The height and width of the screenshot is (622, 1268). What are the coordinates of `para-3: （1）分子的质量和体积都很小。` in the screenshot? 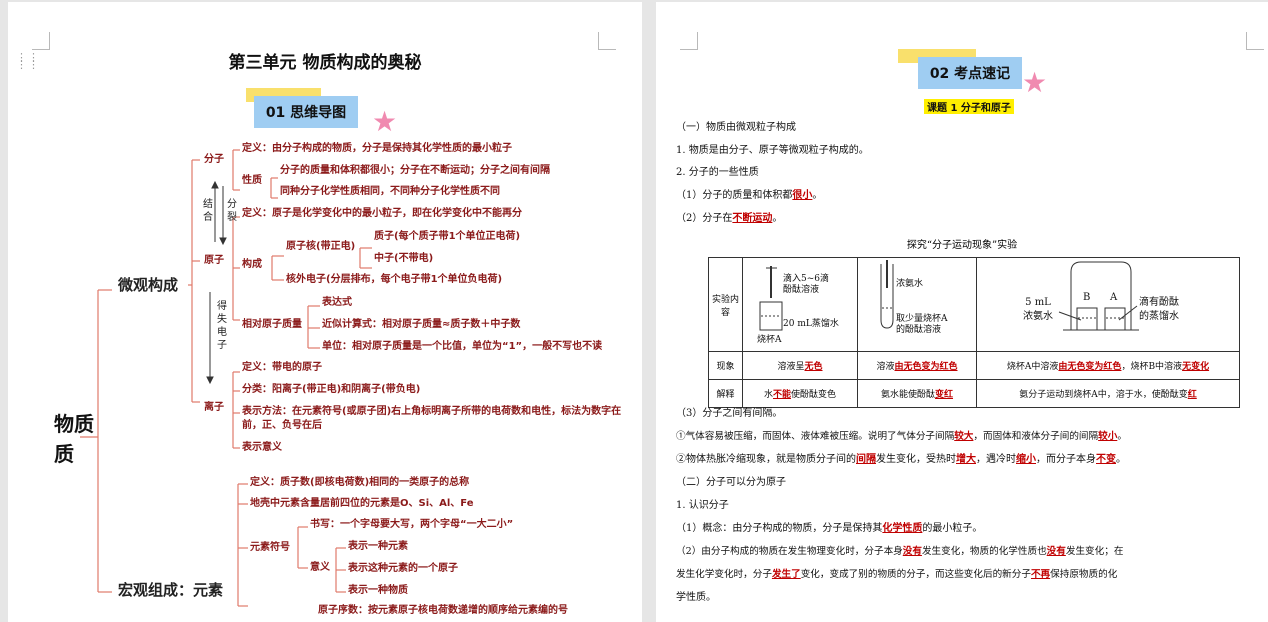 It's located at (749, 195).